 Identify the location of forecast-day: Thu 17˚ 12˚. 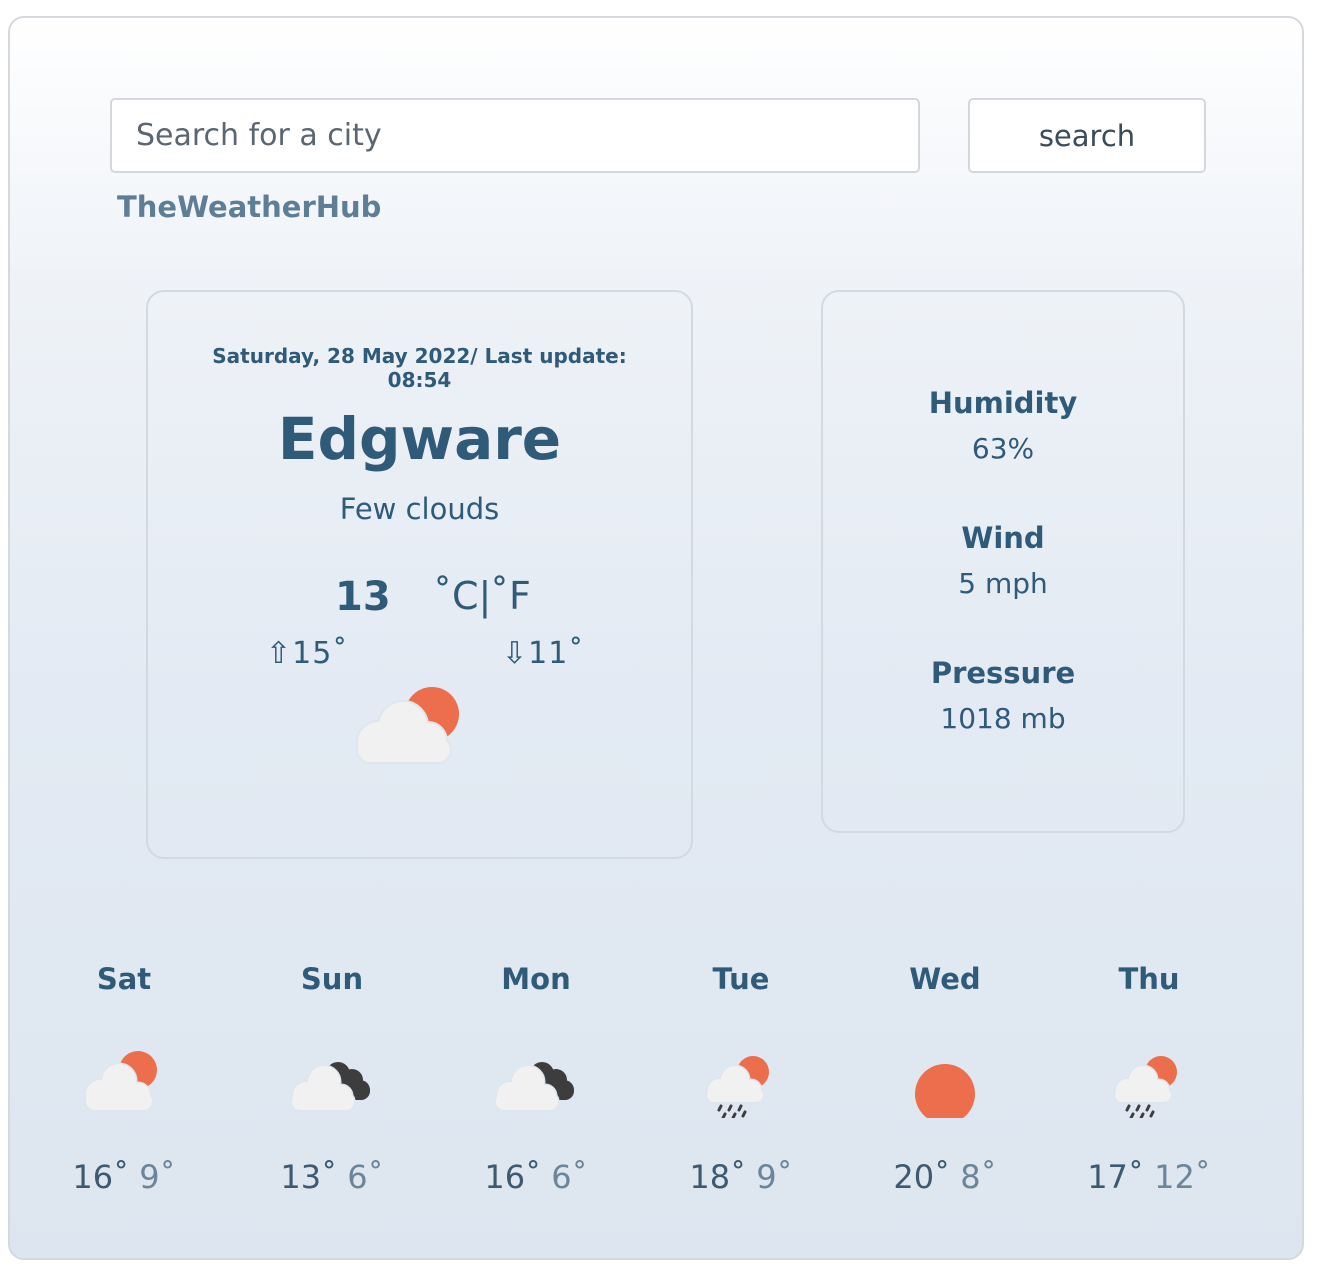
(1149, 1083).